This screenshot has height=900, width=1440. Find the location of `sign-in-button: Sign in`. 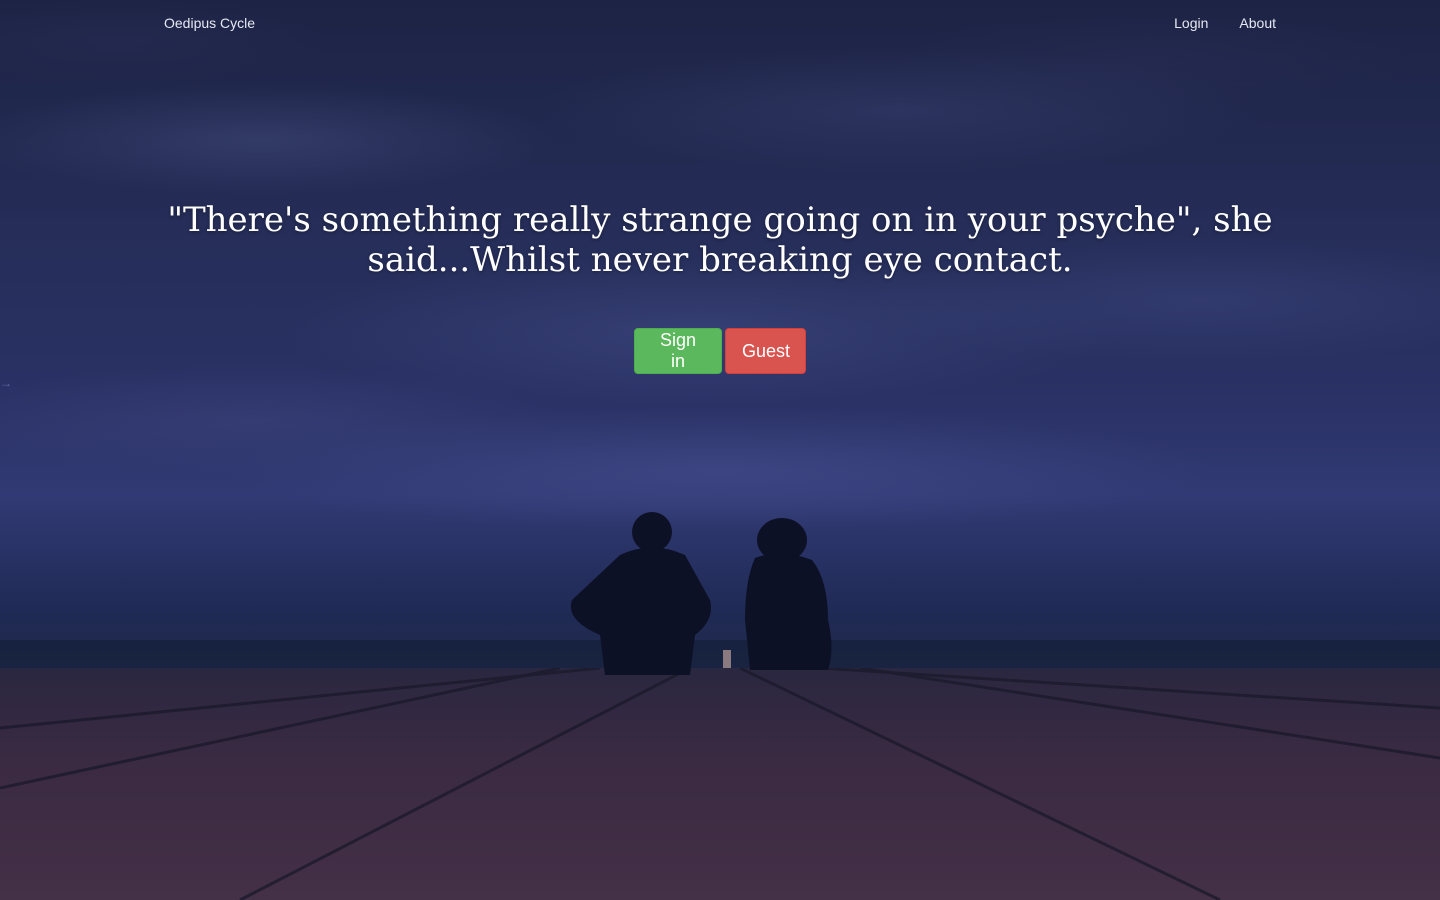

sign-in-button: Sign in is located at coordinates (678, 351).